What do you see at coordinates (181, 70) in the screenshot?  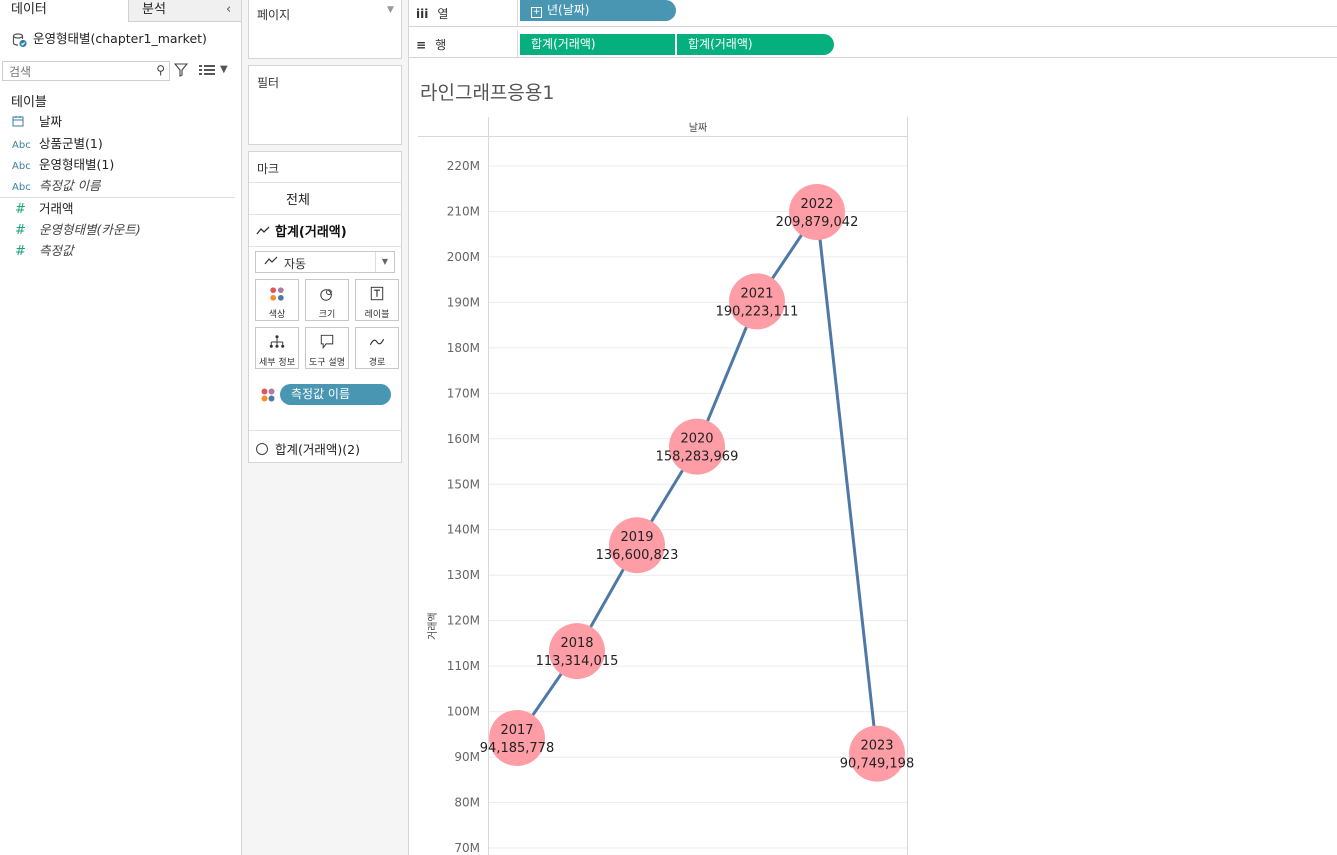 I see `filter-icon` at bounding box center [181, 70].